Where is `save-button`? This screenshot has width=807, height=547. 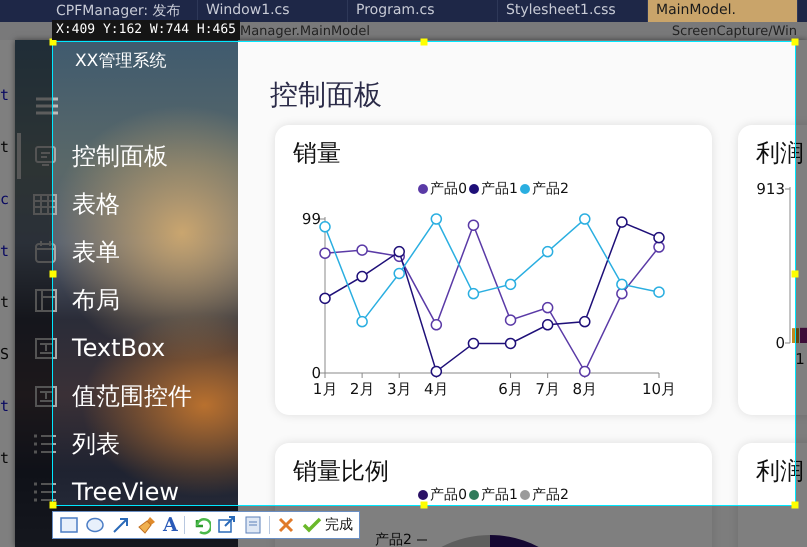 save-button is located at coordinates (252, 525).